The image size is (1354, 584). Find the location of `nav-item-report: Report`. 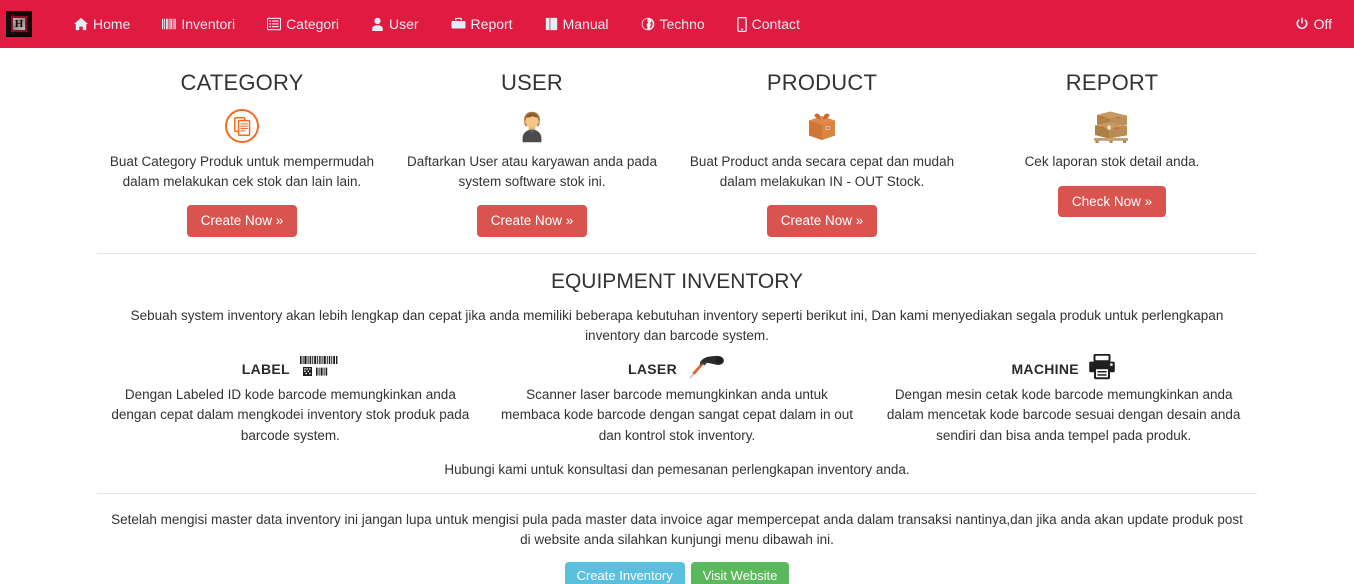

nav-item-report: Report is located at coordinates (482, 24).